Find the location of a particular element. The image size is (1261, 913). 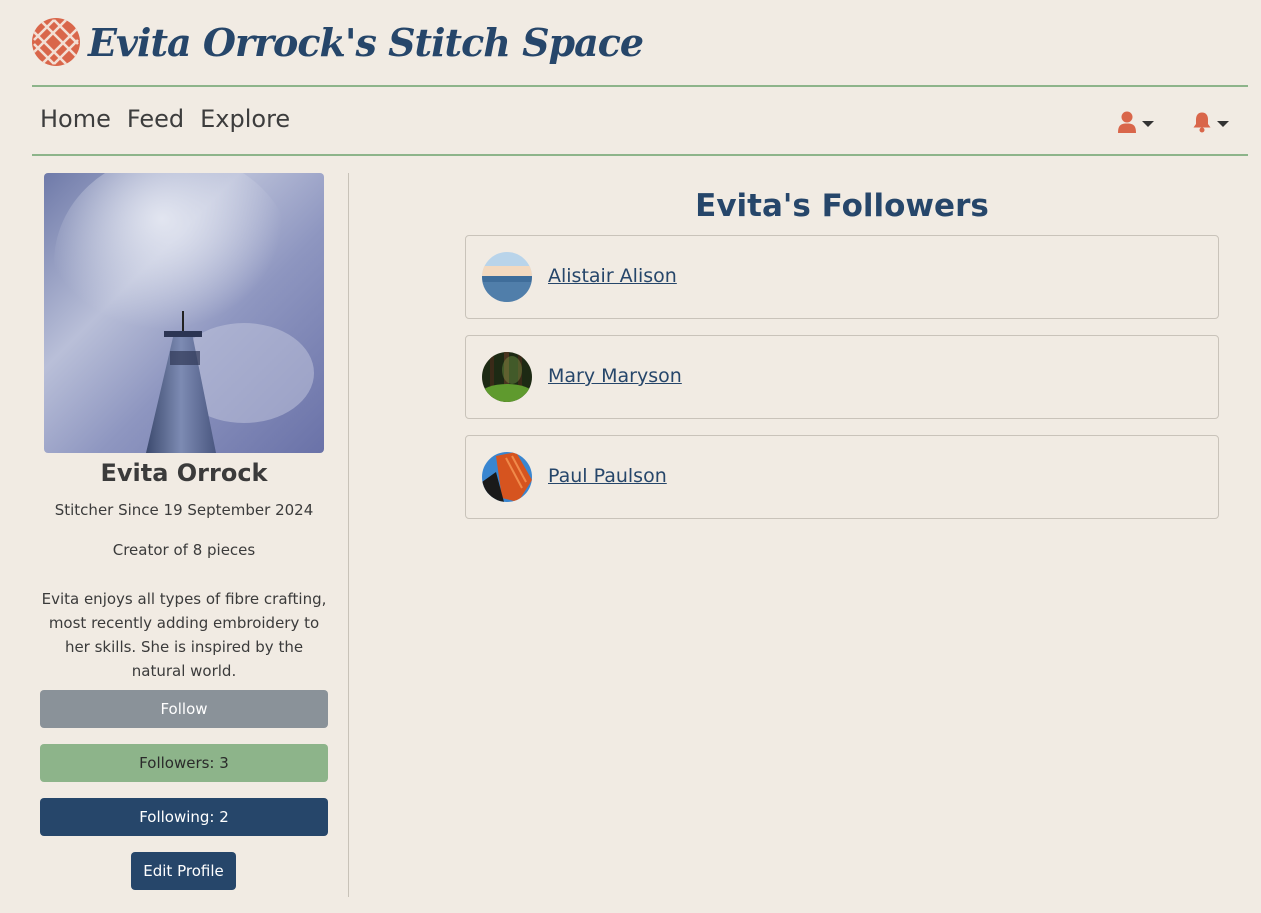

nav-links: Home Feed Explore is located at coordinates (165, 119).